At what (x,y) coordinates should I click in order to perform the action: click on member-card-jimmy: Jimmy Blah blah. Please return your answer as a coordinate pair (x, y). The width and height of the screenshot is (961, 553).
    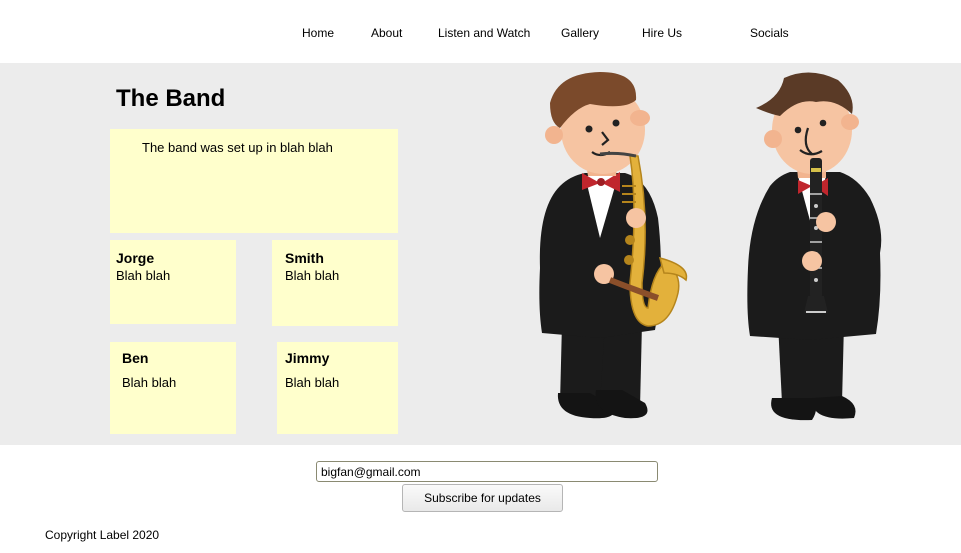
    Looking at the image, I should click on (337, 388).